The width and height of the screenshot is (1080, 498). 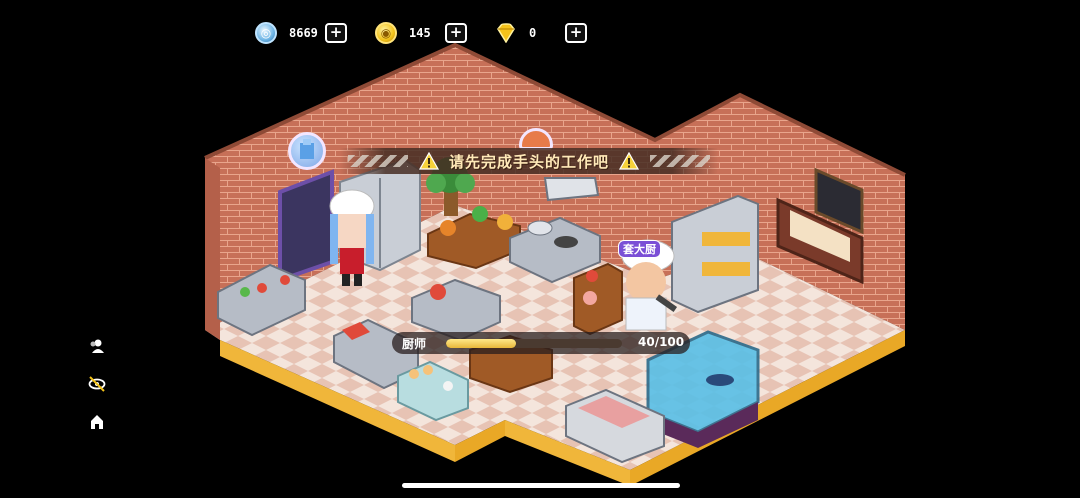 I want to click on currency-bar: ◎ 8669 + ◉ 145 + 0 +, so click(x=435, y=33).